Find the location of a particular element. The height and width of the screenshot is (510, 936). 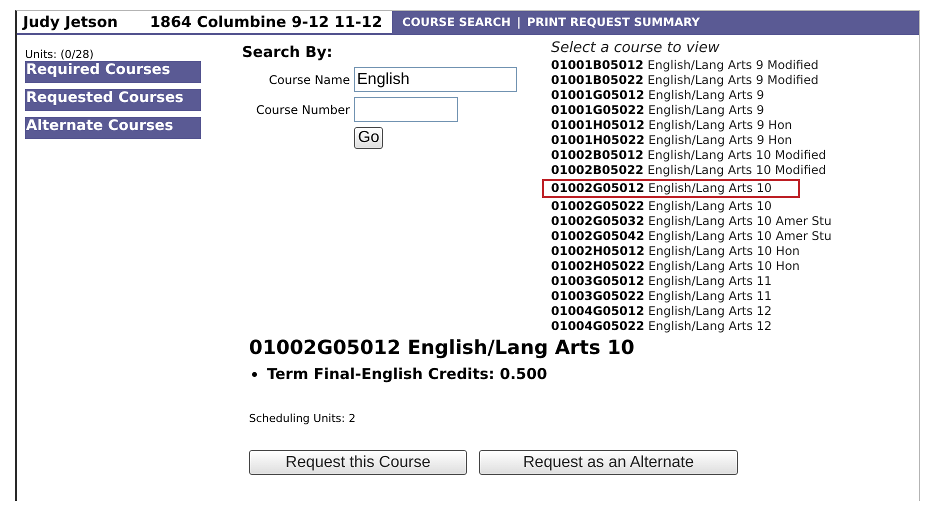

course-item: 01002B05022 English/Lang Arts 10 Modified is located at coordinates (698, 170).